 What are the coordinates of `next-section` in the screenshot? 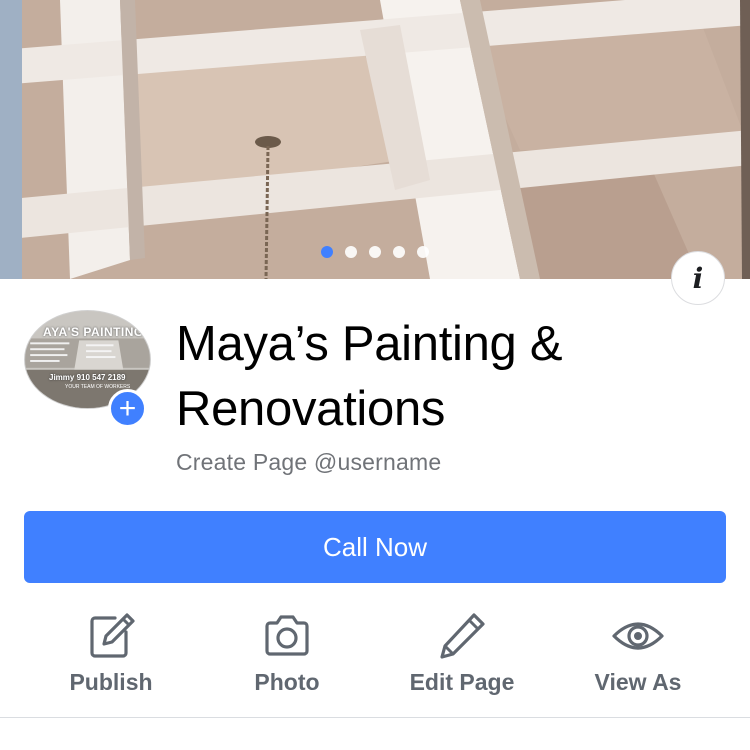 It's located at (375, 734).